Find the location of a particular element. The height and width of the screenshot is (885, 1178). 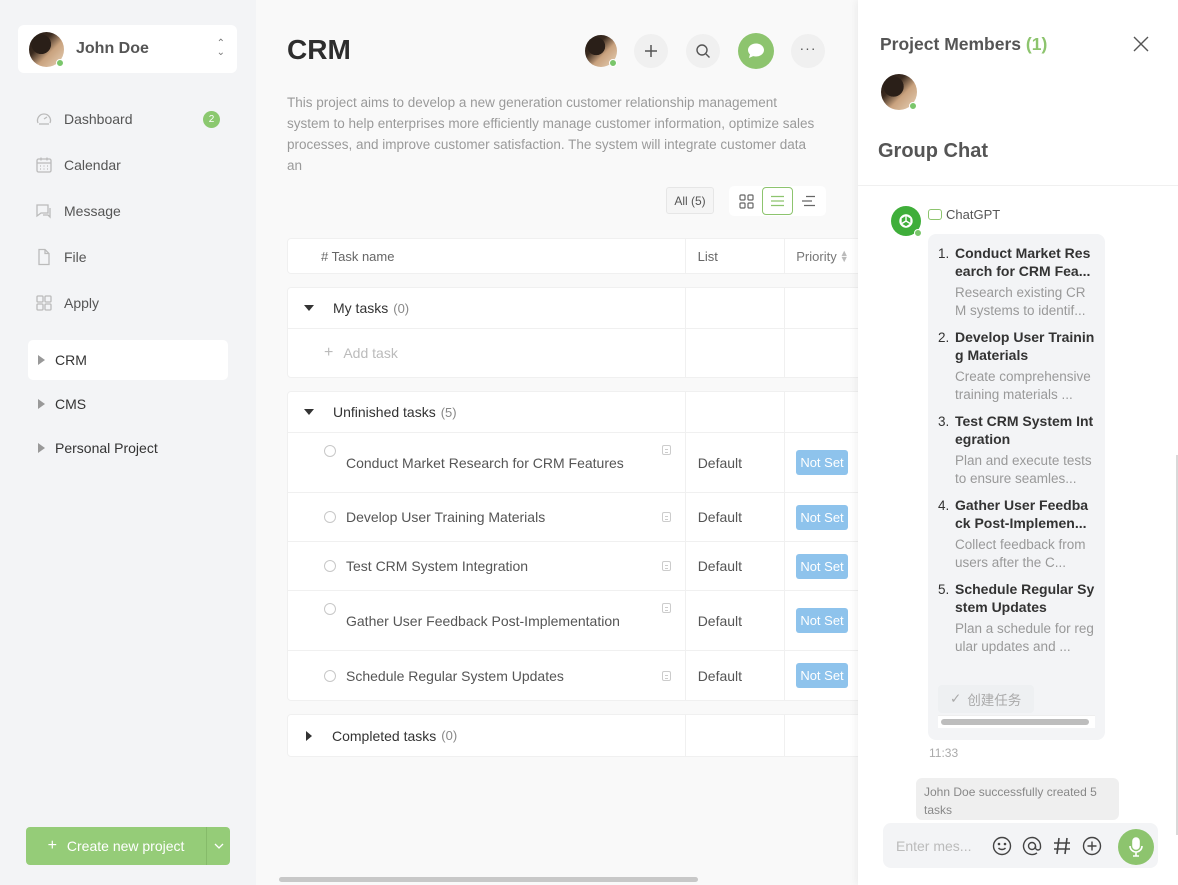

voice-input-button is located at coordinates (1136, 847).